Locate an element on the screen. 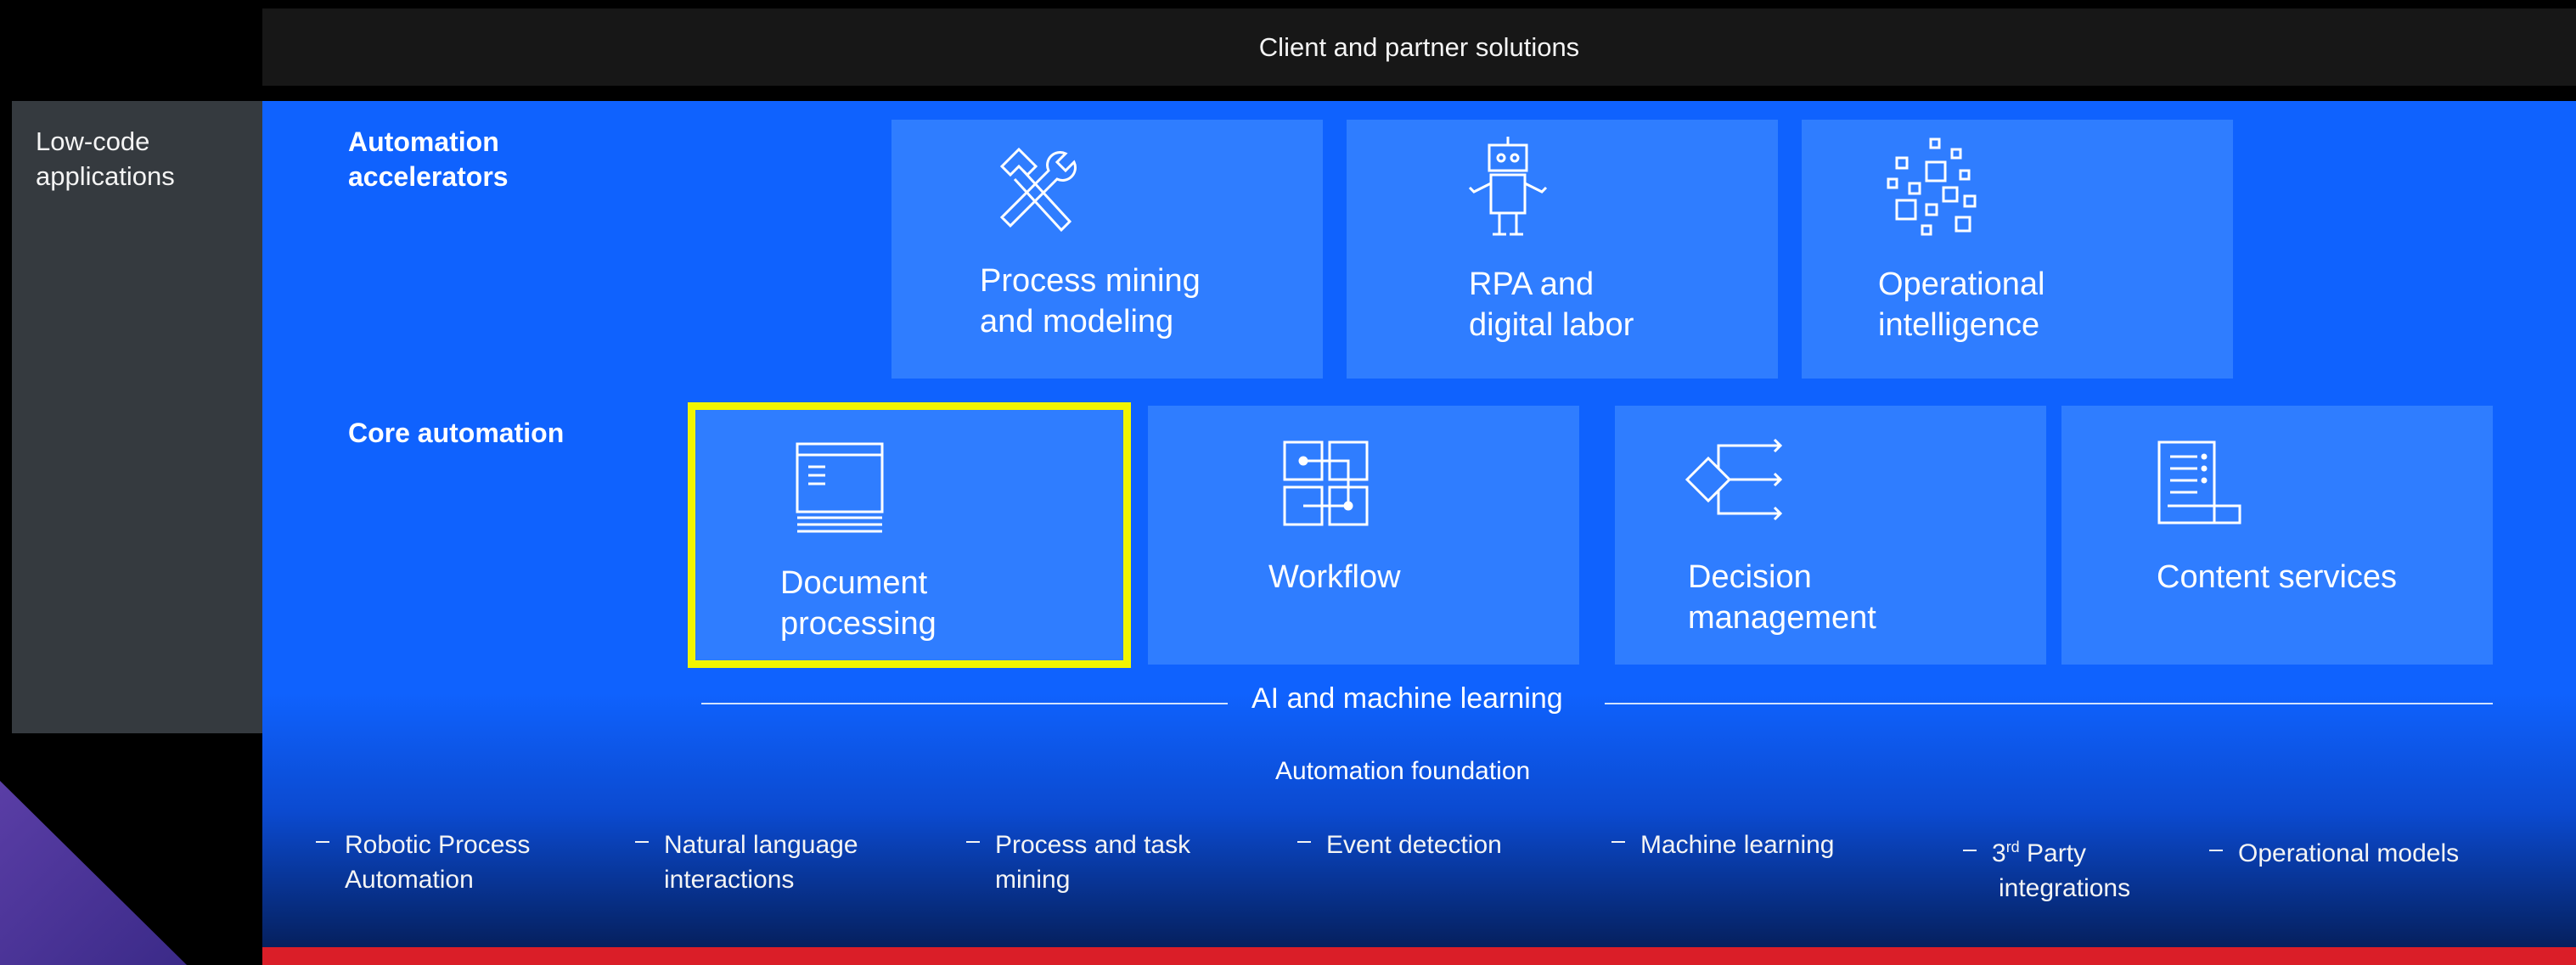 This screenshot has width=2576, height=965. tile-operational-intelligence: Operational intelligence is located at coordinates (2017, 249).